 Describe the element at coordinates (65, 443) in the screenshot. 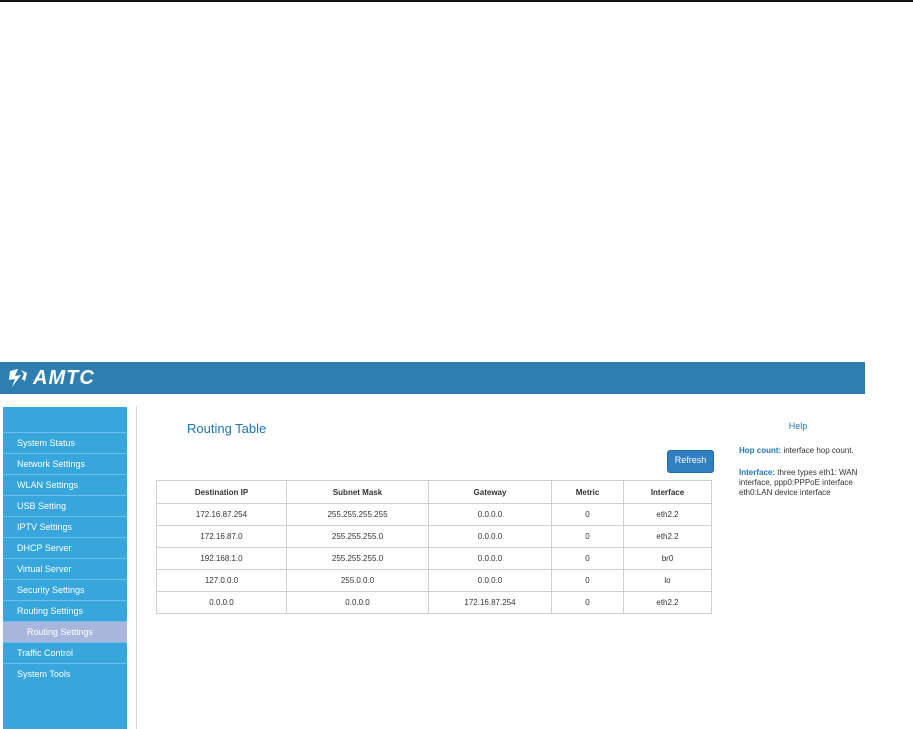

I see `sidebar-item-system-status: System Status` at that location.